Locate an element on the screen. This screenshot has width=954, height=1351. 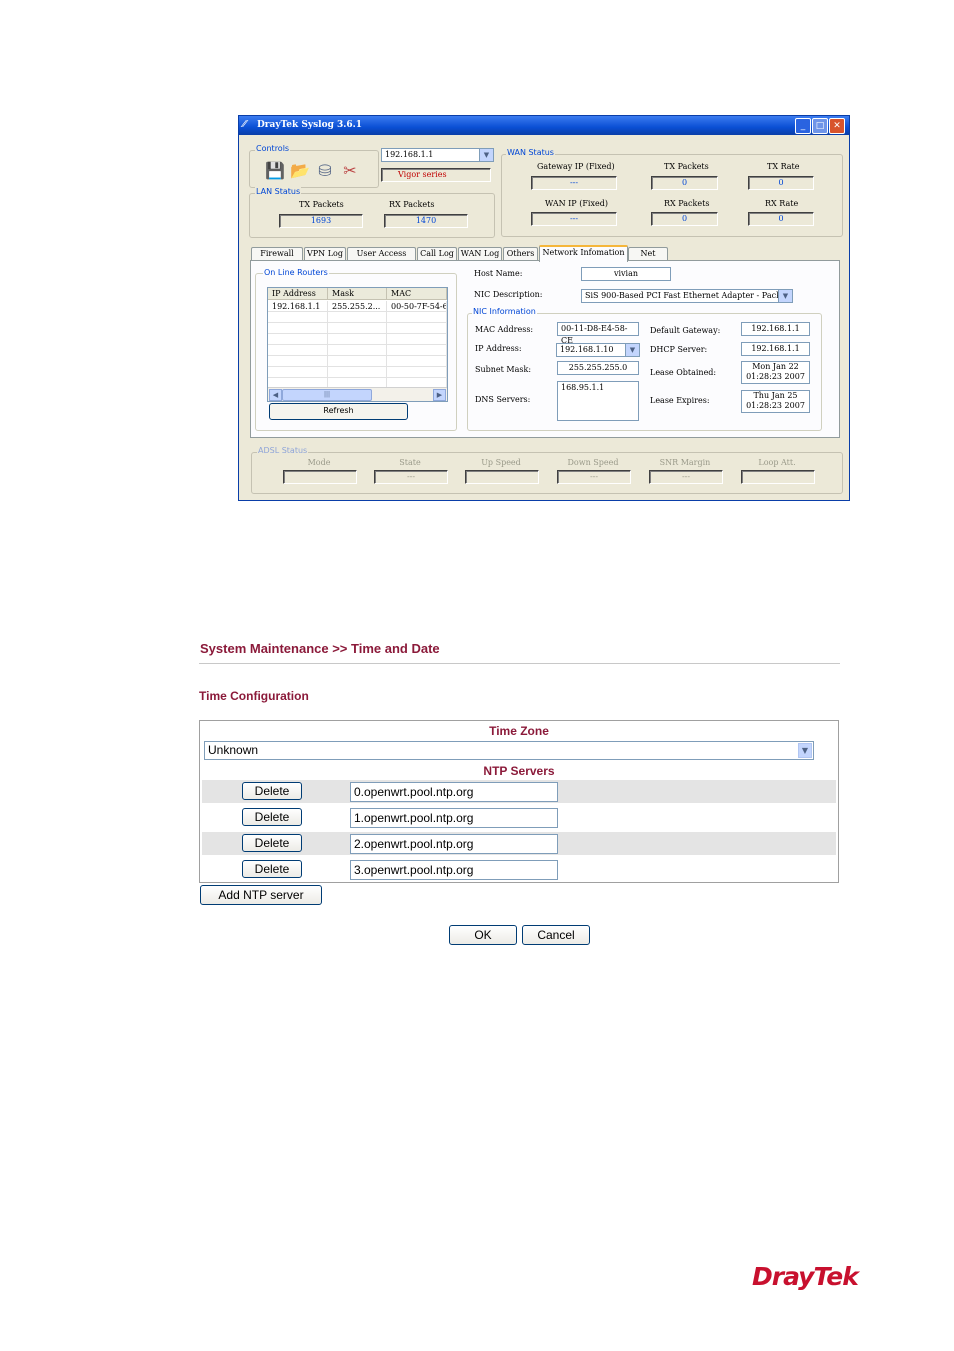
ip-address-label: IP Address: is located at coordinates (498, 348).